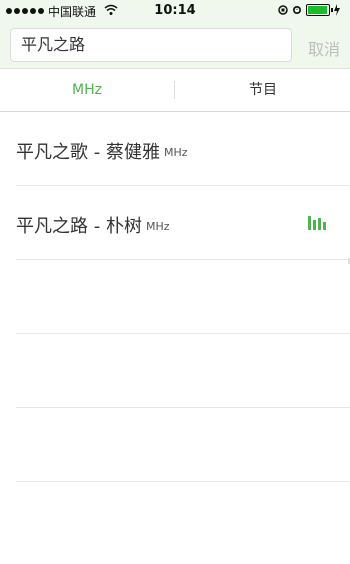 This screenshot has height=564, width=350. Describe the element at coordinates (324, 48) in the screenshot. I see `cancel-button: 取消` at that location.